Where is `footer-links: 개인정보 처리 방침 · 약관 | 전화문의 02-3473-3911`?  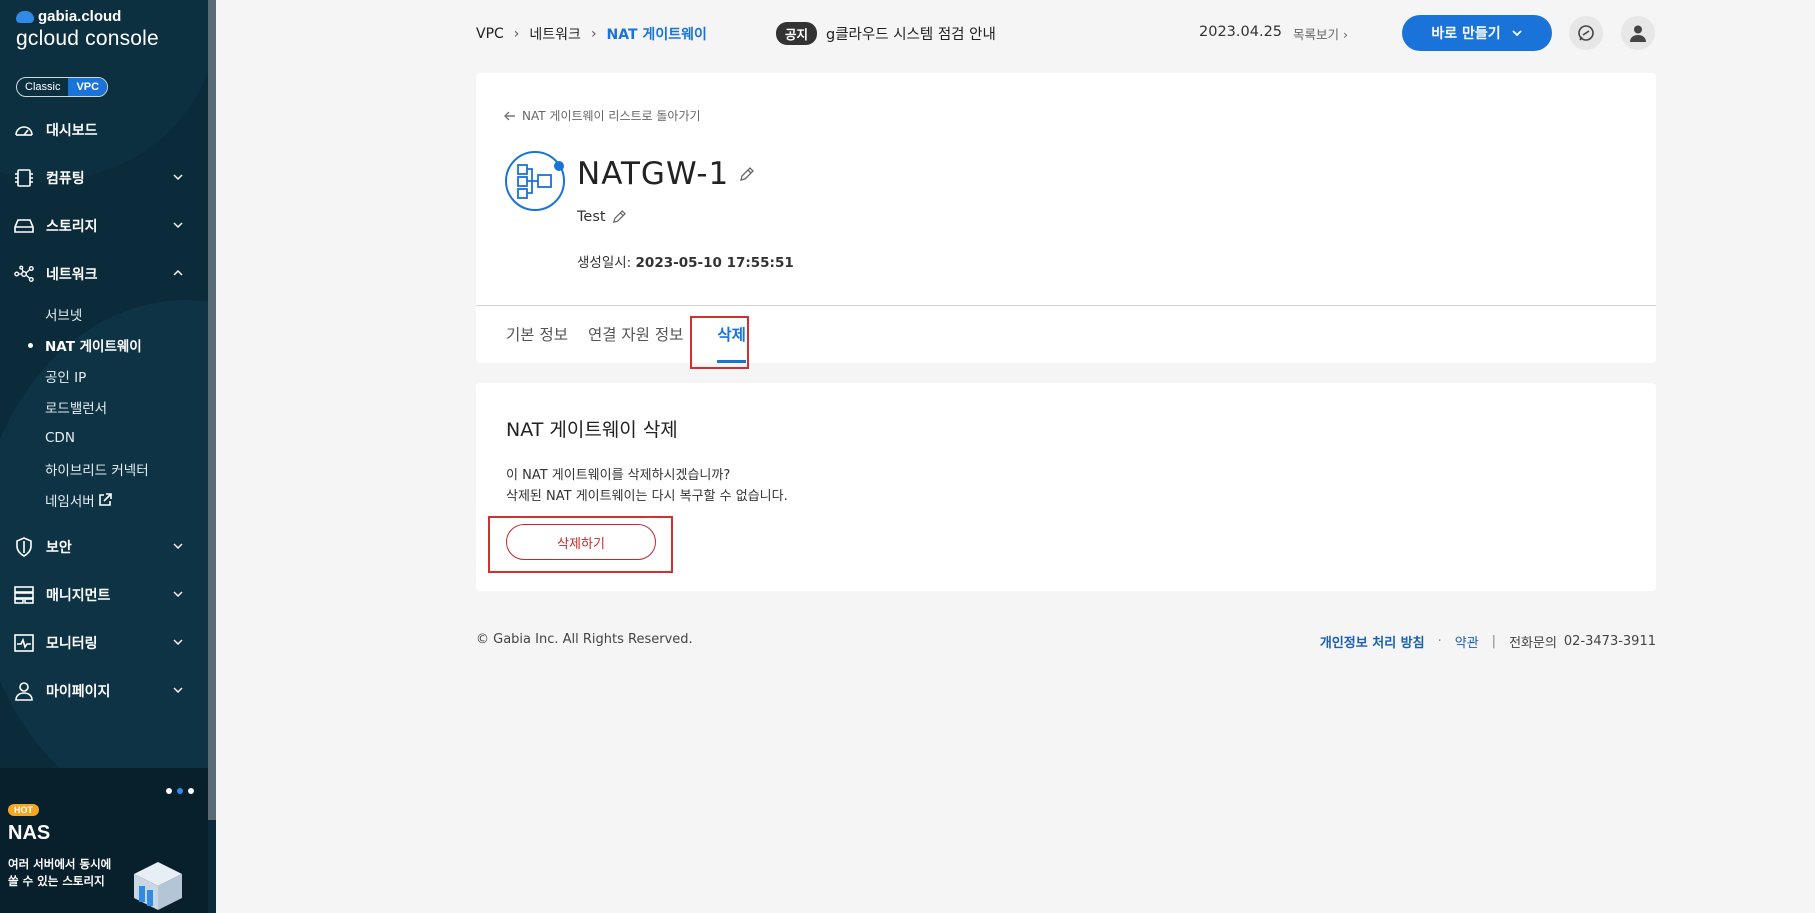 footer-links: 개인정보 처리 방침 · 약관 | 전화문의 02-3473-3911 is located at coordinates (1488, 641).